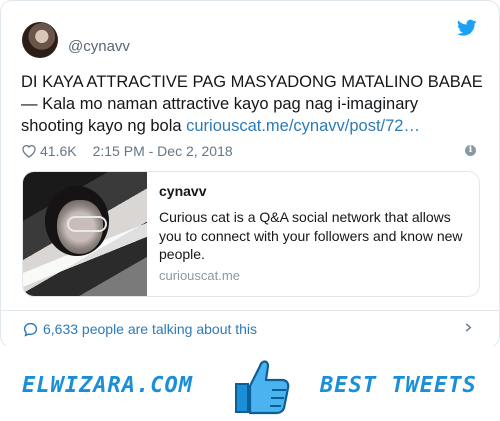 Image resolution: width=500 pixels, height=421 pixels. I want to click on link-title: cynavv, so click(183, 191).